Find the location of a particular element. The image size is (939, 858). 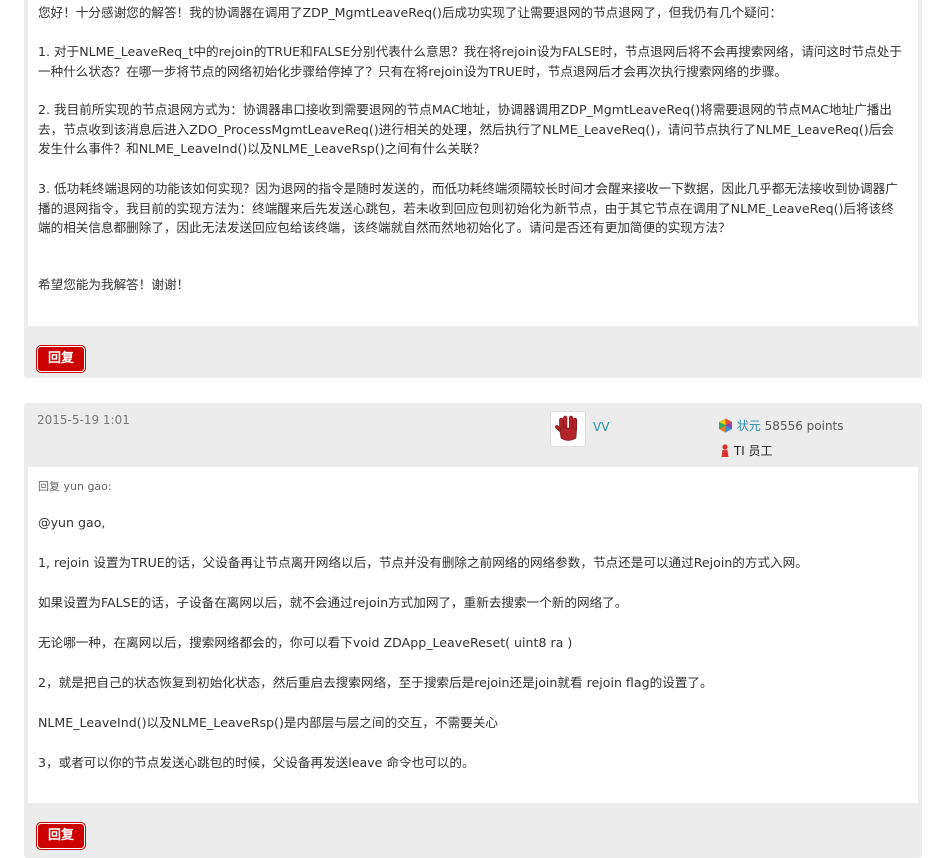

badge-label: TI 员工 is located at coordinates (753, 451).